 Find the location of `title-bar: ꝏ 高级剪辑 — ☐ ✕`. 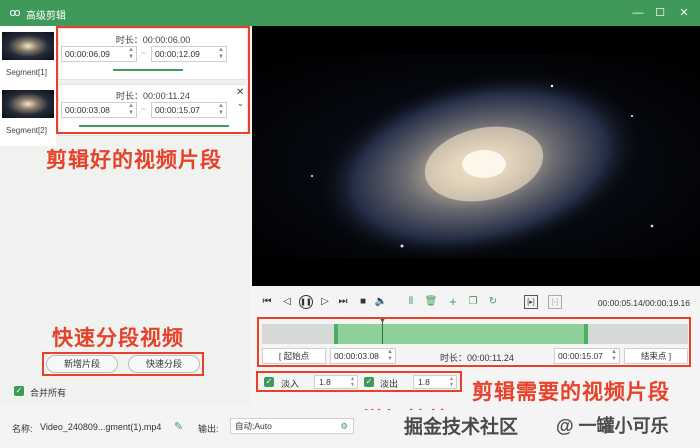

title-bar: ꝏ 高级剪辑 — ☐ ✕ is located at coordinates (350, 13).